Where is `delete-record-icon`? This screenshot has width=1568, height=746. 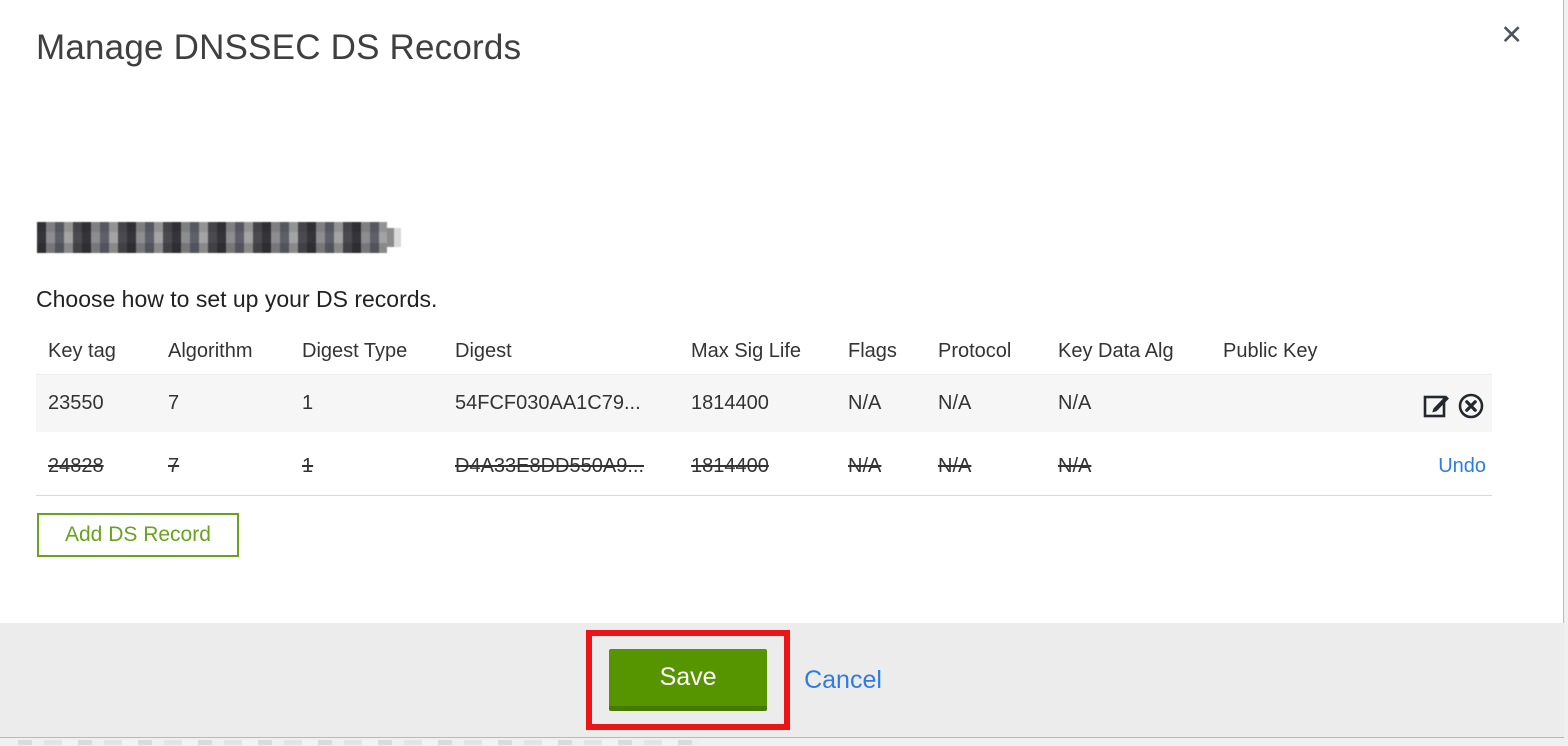
delete-record-icon is located at coordinates (1471, 404).